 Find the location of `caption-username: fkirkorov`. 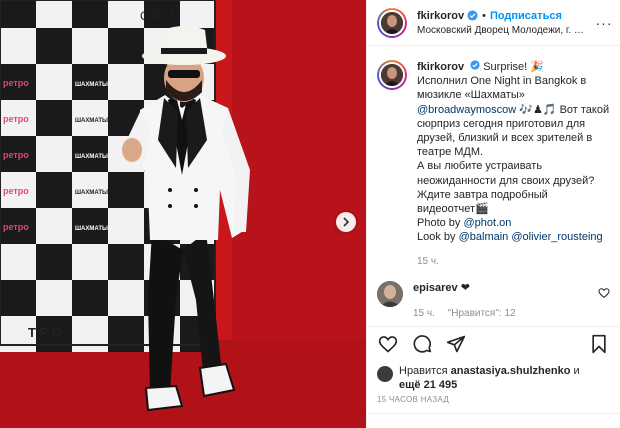

caption-username: fkirkorov is located at coordinates (440, 67).